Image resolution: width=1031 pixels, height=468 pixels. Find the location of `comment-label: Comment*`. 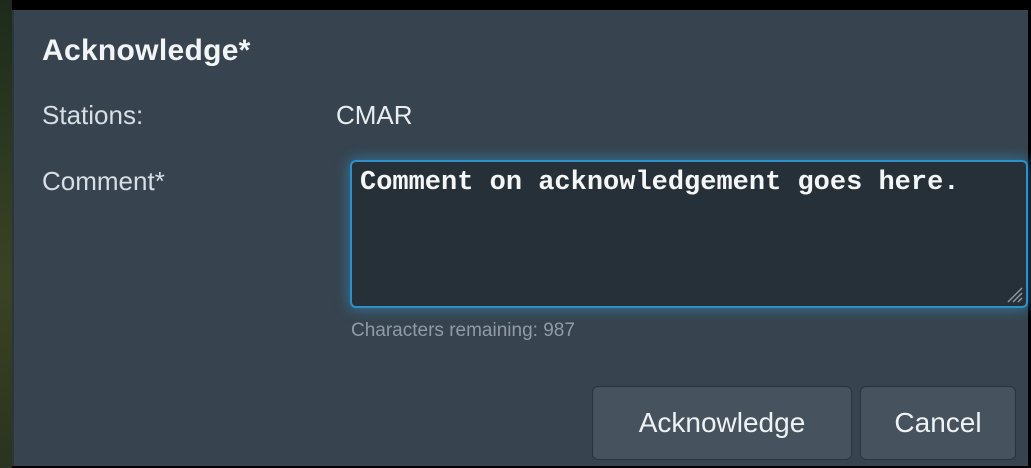

comment-label: Comment* is located at coordinates (103, 181).